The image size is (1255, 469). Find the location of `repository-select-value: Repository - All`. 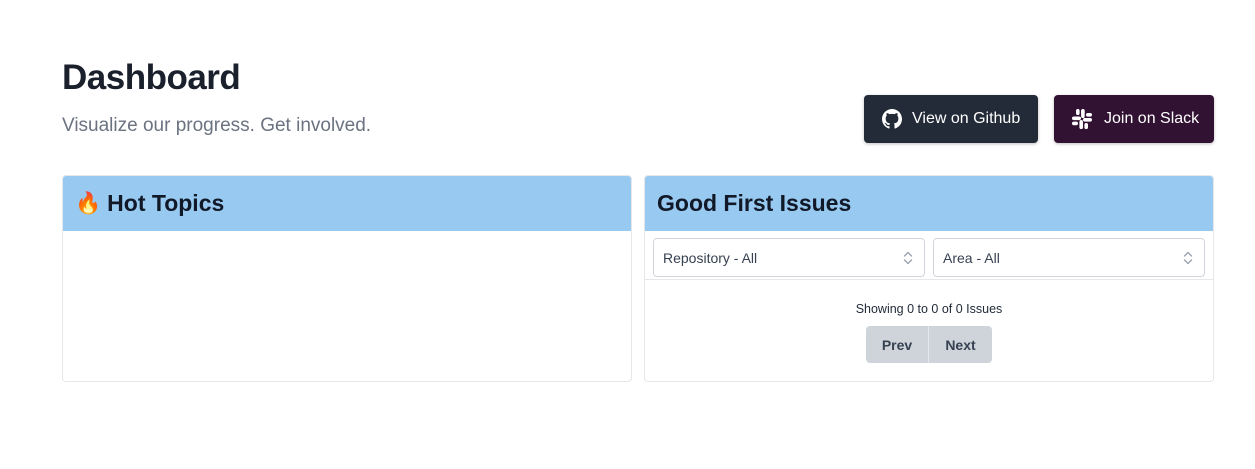

repository-select-value: Repository - All is located at coordinates (710, 257).